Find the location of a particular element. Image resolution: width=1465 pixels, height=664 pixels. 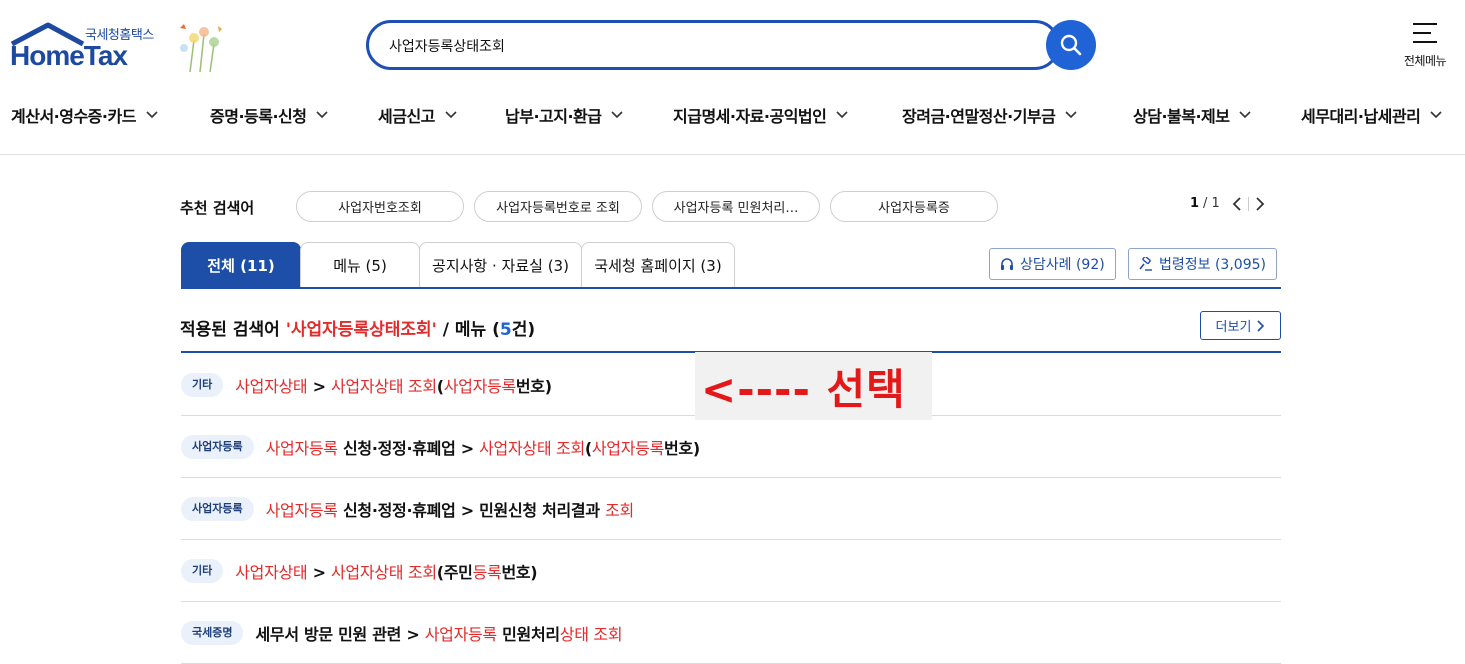

gnb-label: 상담·불복·제보 is located at coordinates (1181, 116).